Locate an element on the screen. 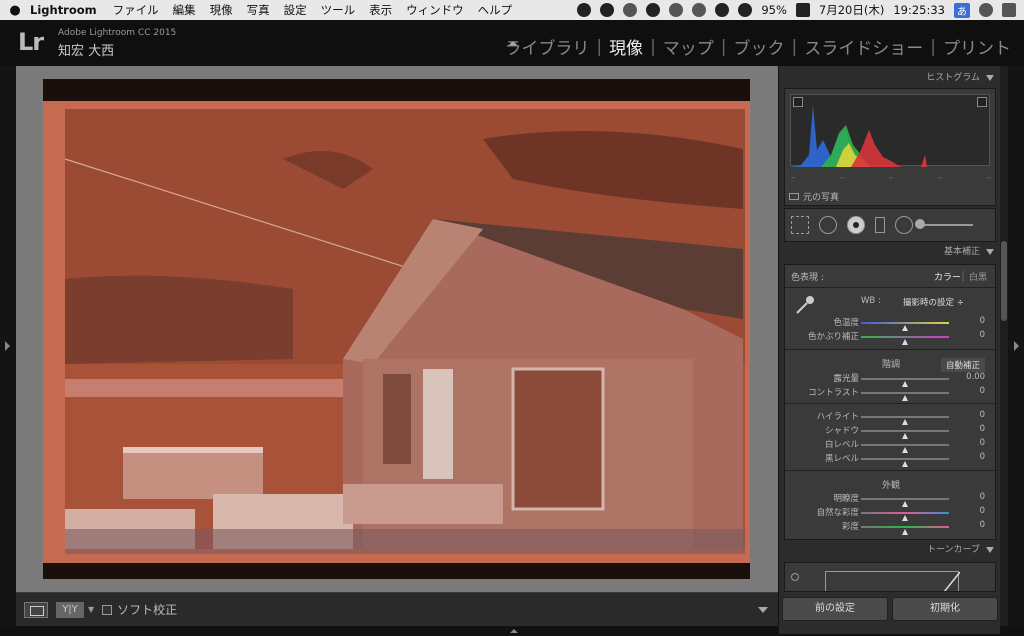  soft-proof-checkbox is located at coordinates (107, 609).